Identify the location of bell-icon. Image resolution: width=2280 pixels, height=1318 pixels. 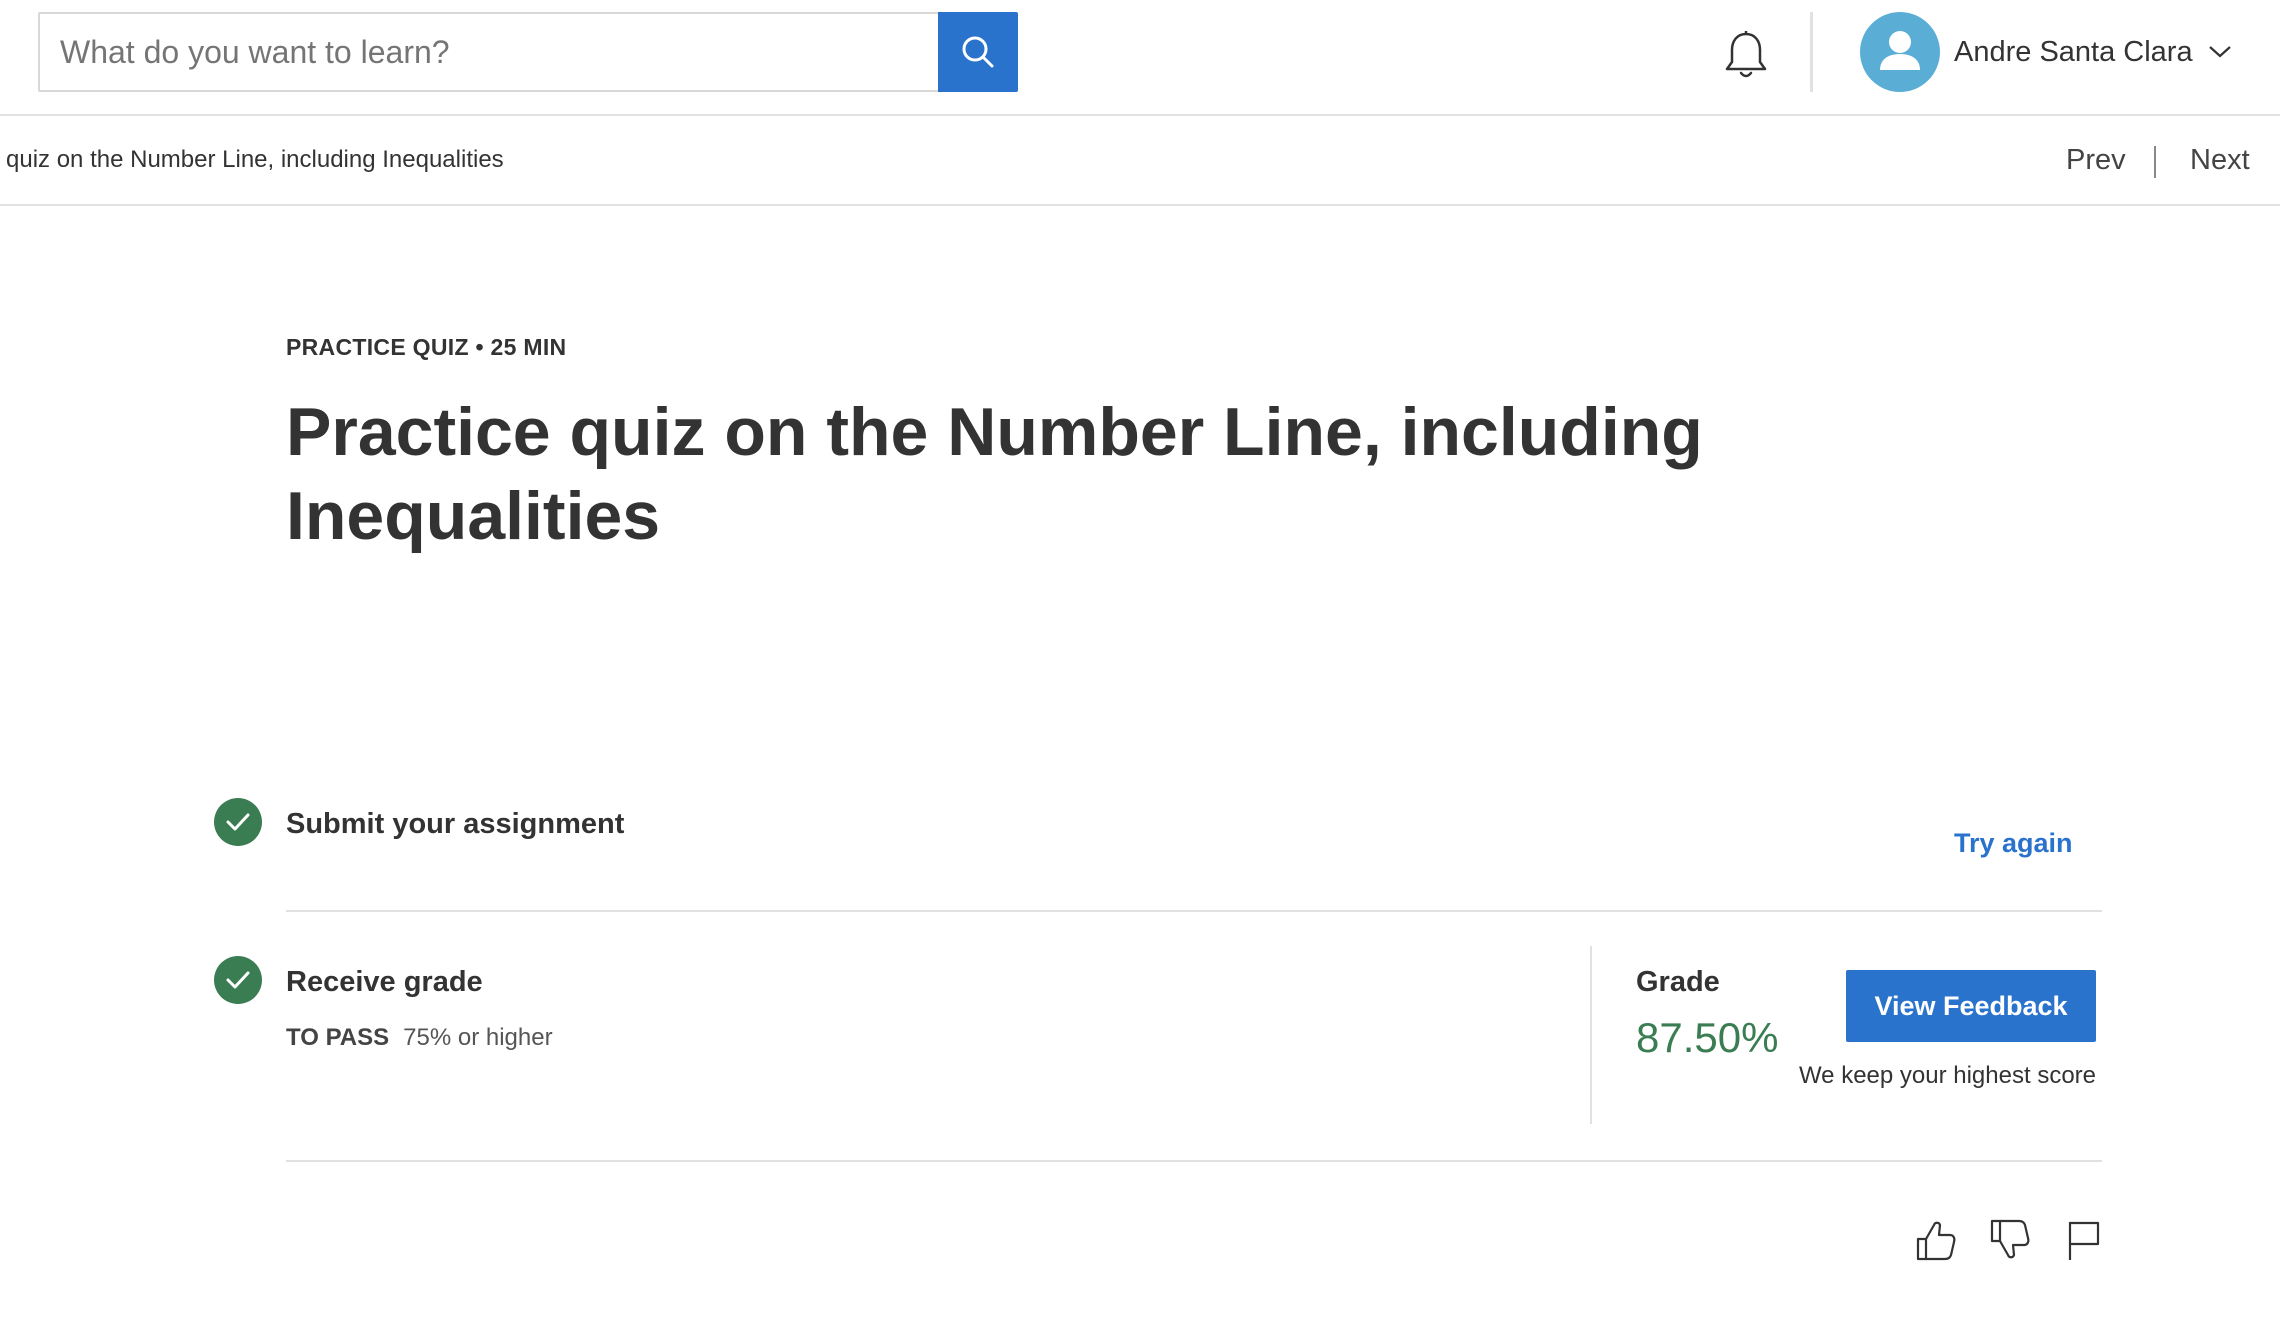
(1746, 54).